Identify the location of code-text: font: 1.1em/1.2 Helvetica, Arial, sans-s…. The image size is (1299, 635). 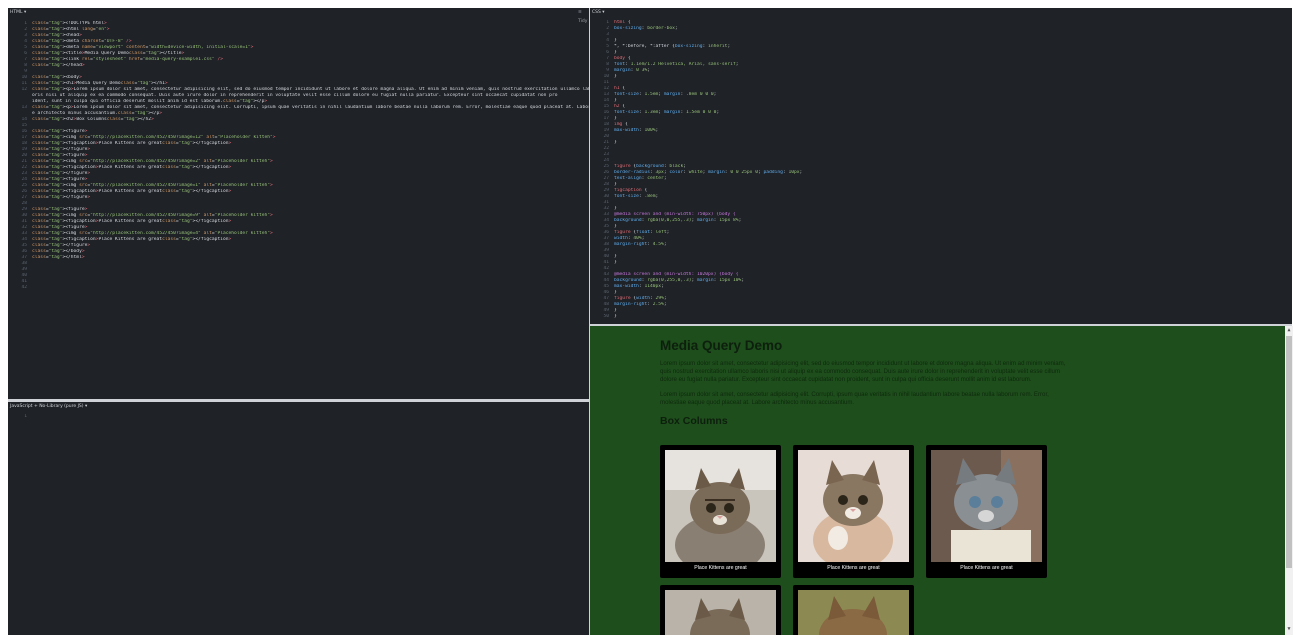
(676, 64).